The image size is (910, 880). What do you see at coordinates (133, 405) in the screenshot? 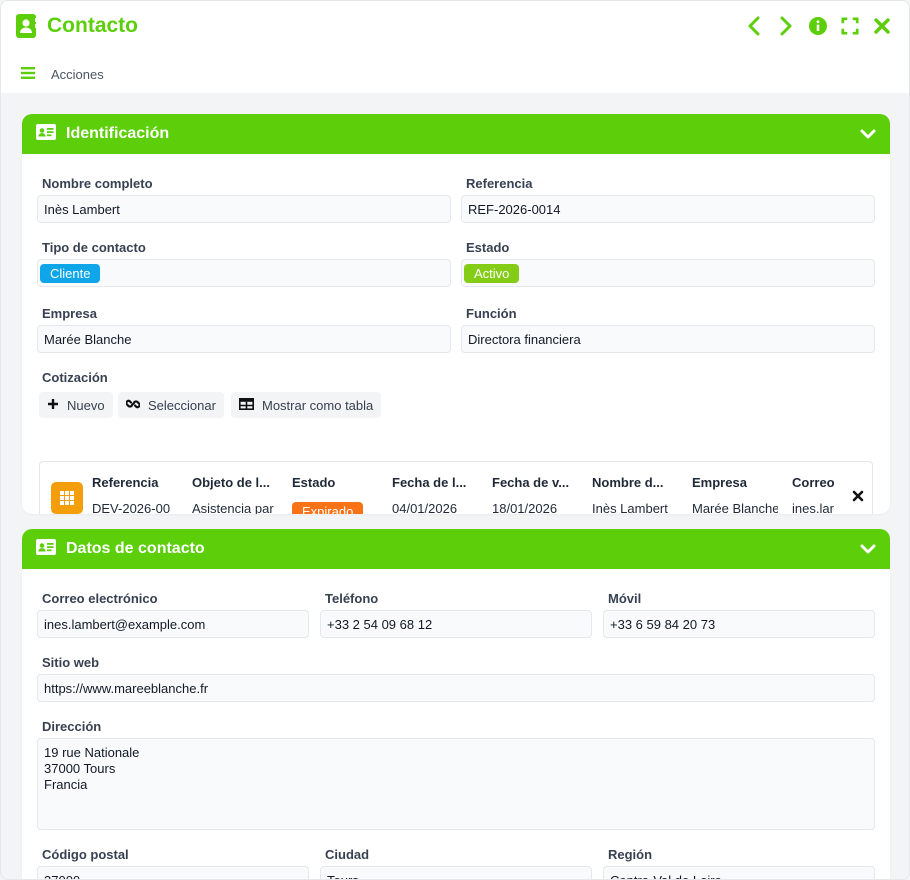
I see `link-icon` at bounding box center [133, 405].